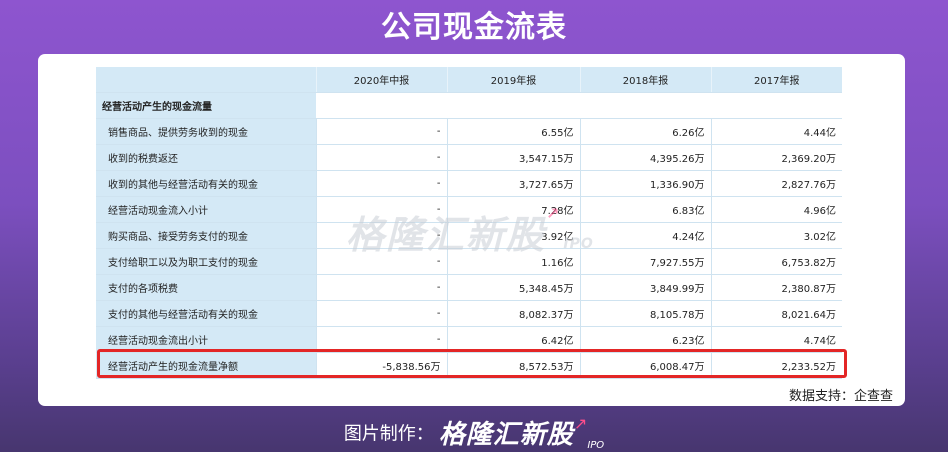 This screenshot has width=948, height=452. What do you see at coordinates (206, 183) in the screenshot?
I see `row-label: 收到的其他与经营活动有关的现金` at bounding box center [206, 183].